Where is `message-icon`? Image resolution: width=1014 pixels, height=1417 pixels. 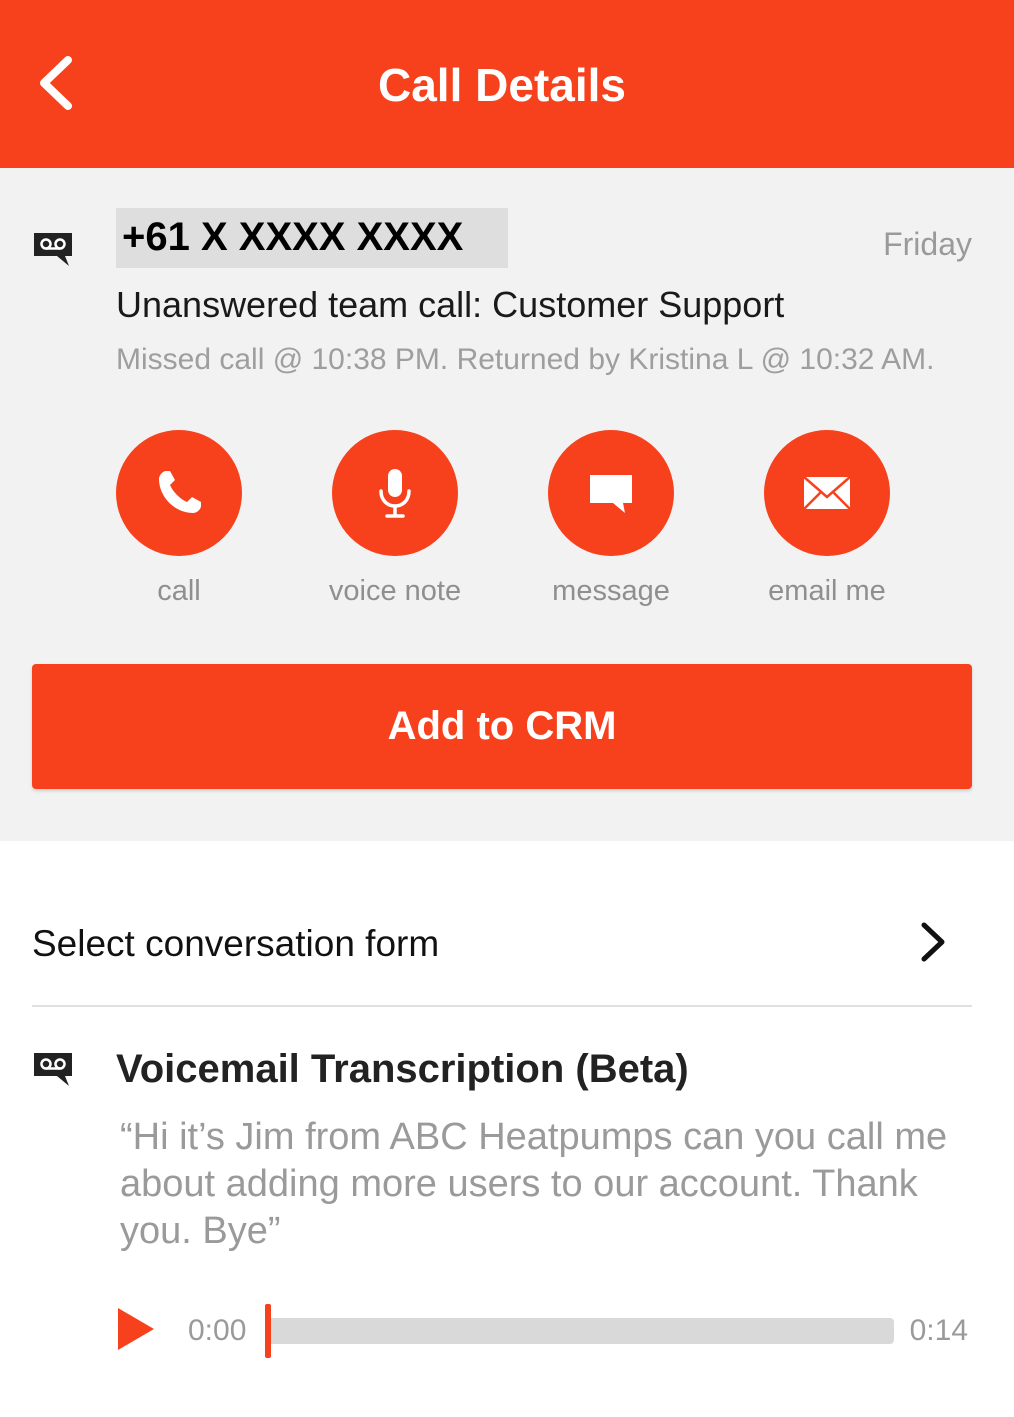 message-icon is located at coordinates (611, 494).